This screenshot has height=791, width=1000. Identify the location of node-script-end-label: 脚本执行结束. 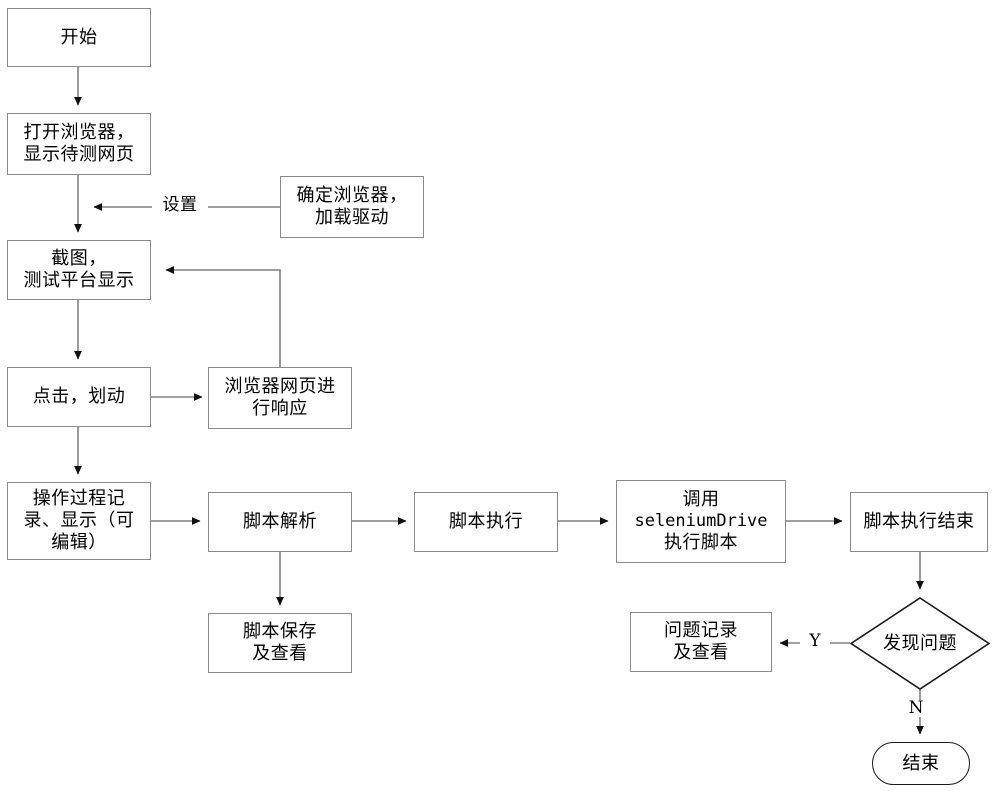
(919, 522).